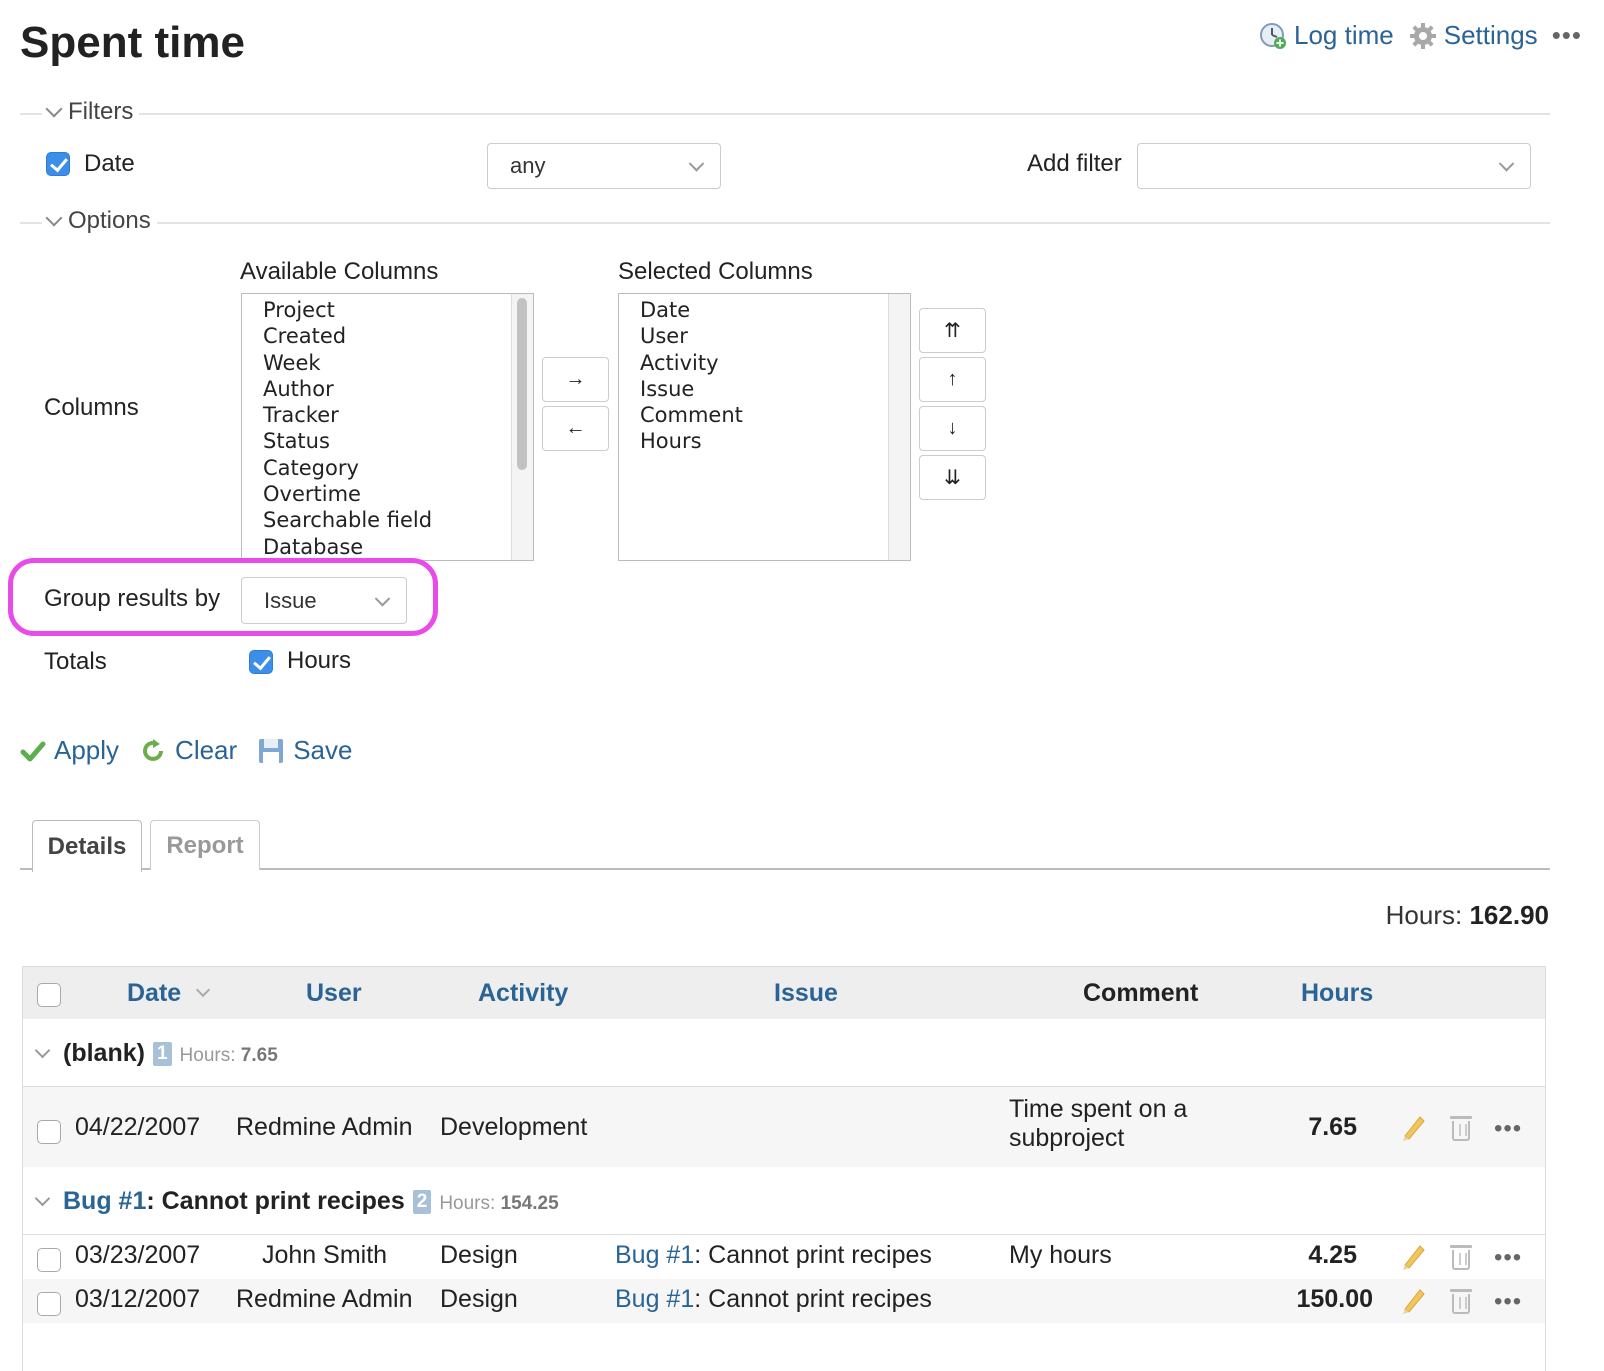 The image size is (1604, 1371). What do you see at coordinates (523, 993) in the screenshot?
I see `column-header-activity: Activity` at bounding box center [523, 993].